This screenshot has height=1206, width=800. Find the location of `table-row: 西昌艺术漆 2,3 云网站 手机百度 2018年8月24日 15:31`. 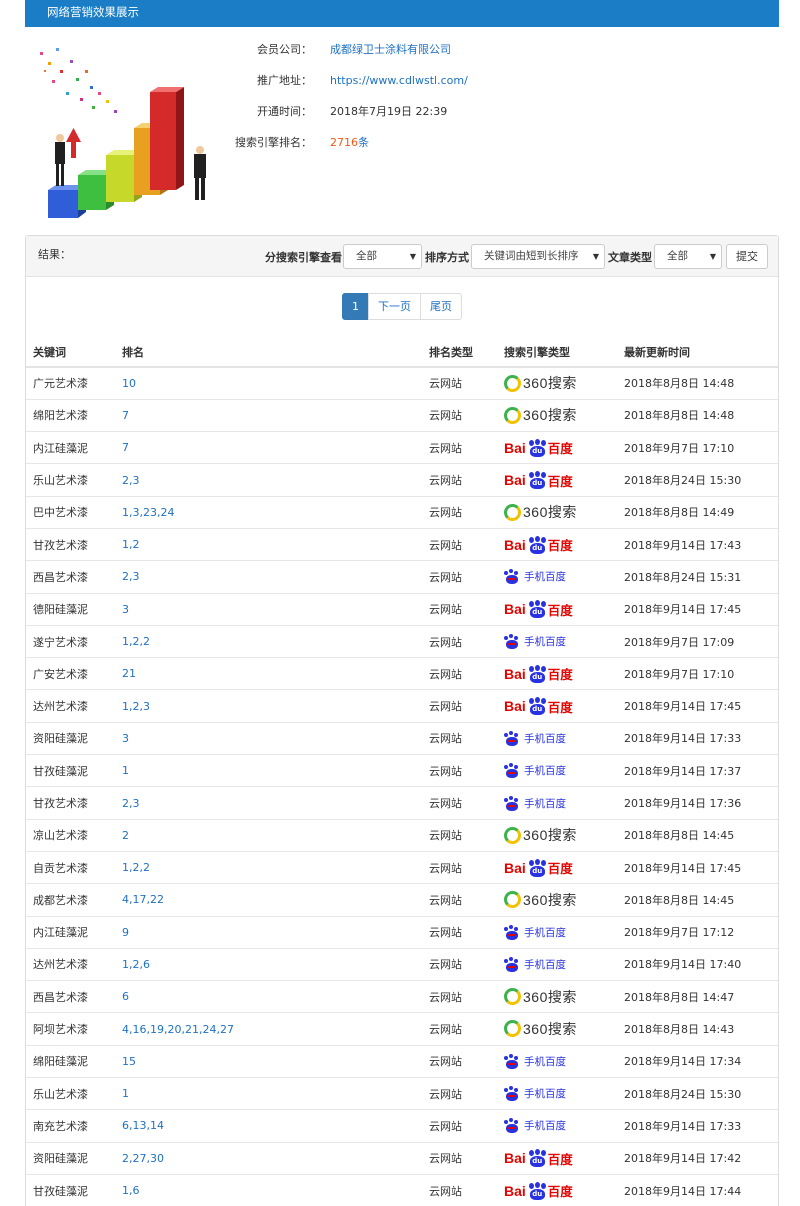

table-row: 西昌艺术漆 2,3 云网站 手机百度 2018年8月24日 15:31 is located at coordinates (402, 577).